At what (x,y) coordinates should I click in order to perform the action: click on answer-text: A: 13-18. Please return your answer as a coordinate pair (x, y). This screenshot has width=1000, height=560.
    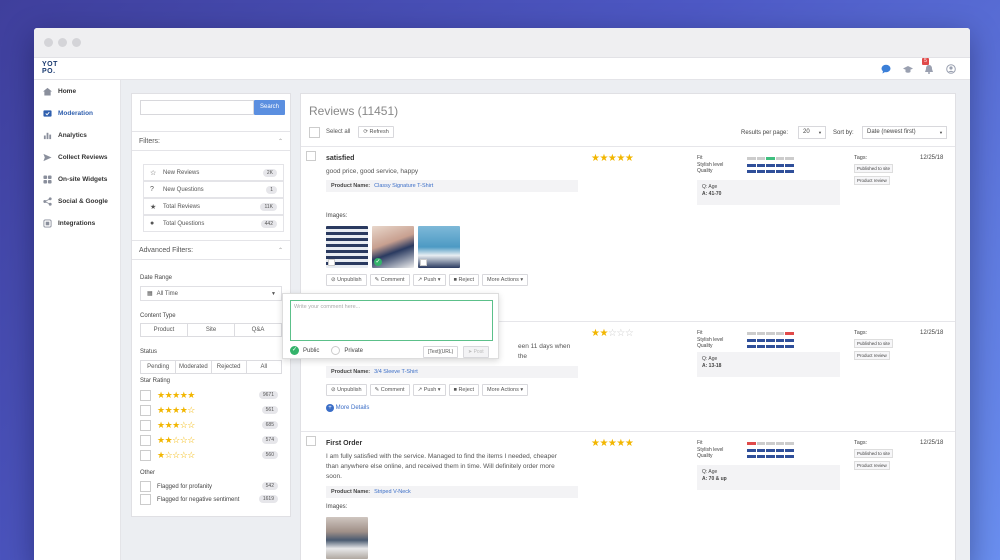
    Looking at the image, I should click on (712, 366).